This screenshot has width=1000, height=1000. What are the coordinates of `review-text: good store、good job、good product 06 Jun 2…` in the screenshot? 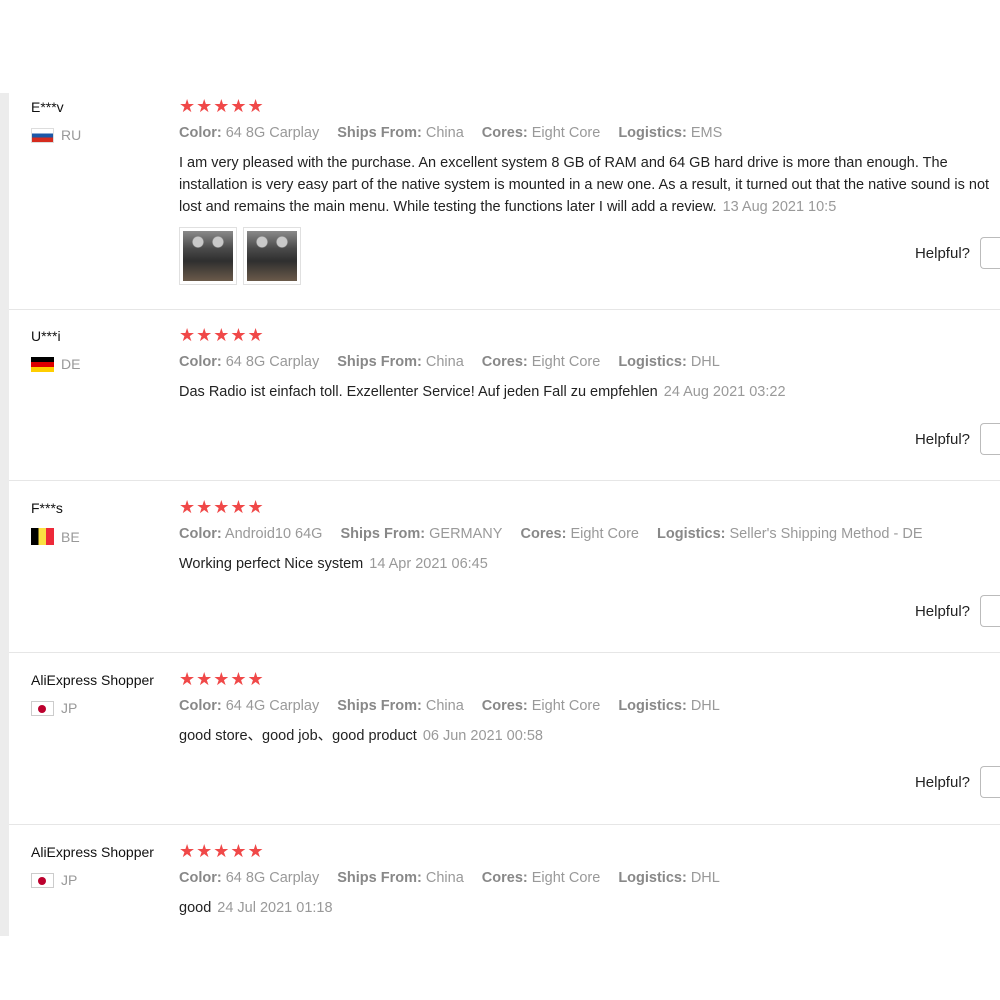 It's located at (361, 736).